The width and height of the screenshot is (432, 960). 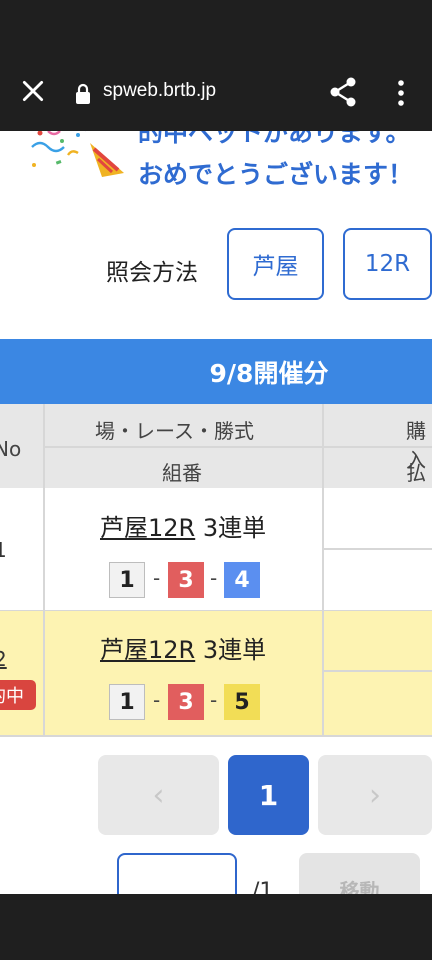 I want to click on row-divider, so click(x=216, y=736).